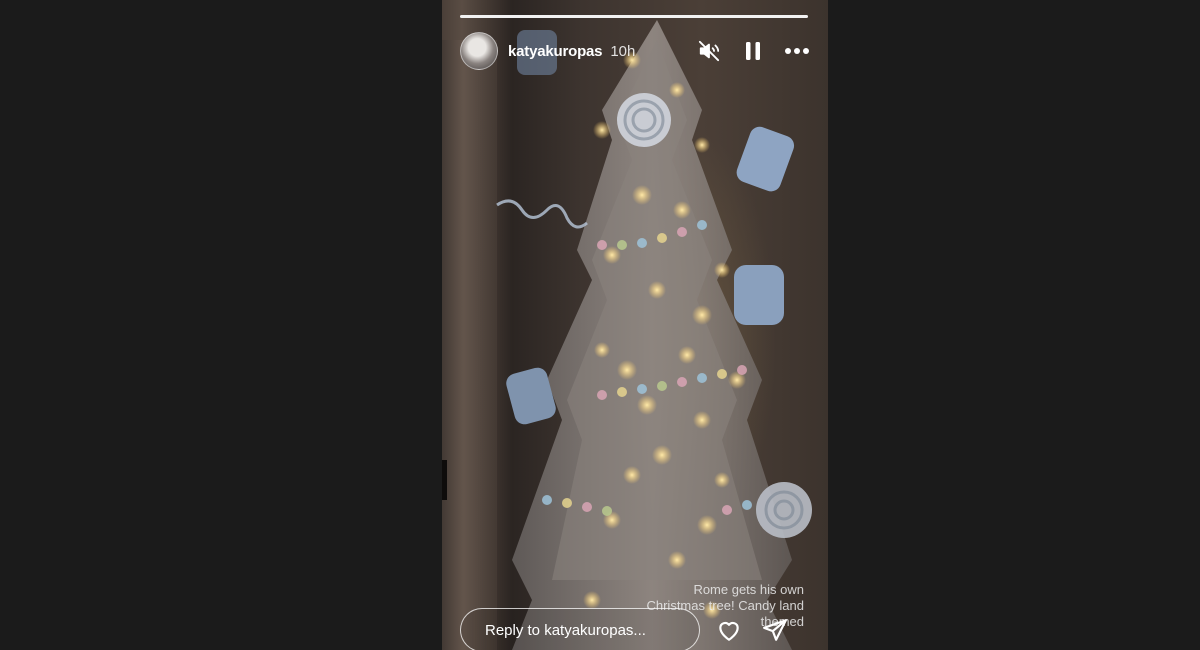 The width and height of the screenshot is (1200, 650). I want to click on story-footer, so click(633, 628).